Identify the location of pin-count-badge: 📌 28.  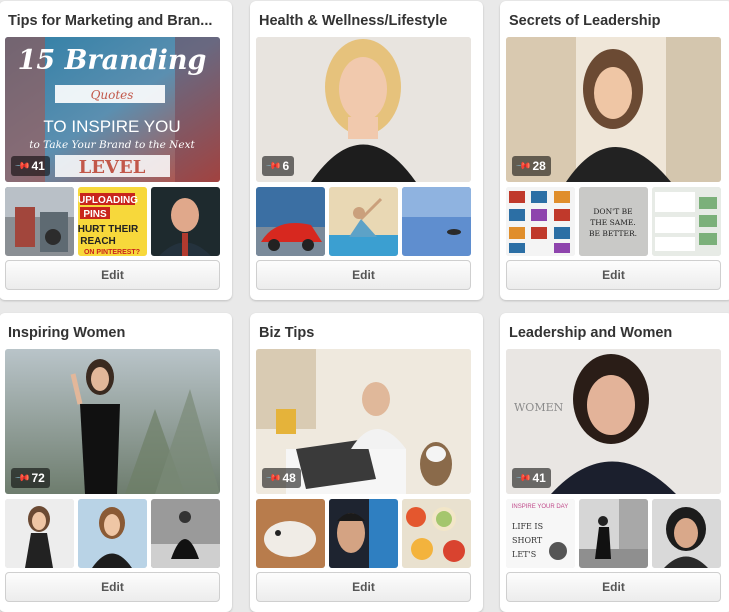
(531, 166).